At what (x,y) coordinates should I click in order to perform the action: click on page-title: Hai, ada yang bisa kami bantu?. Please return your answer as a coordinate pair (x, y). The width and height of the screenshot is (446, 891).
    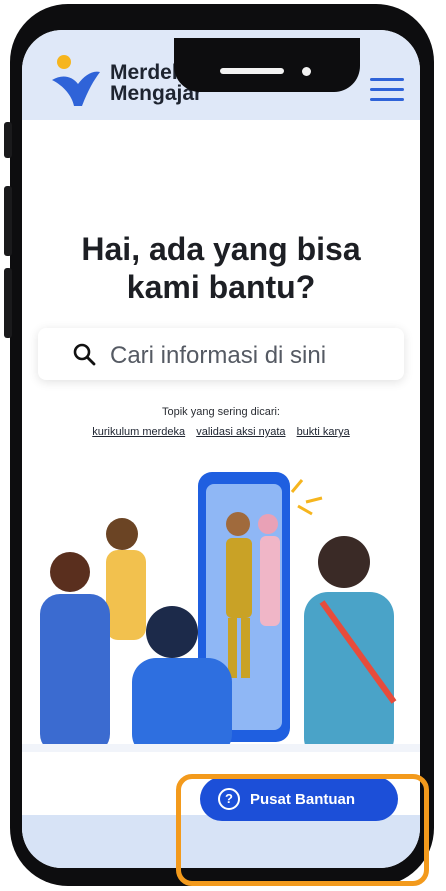
    Looking at the image, I should click on (221, 268).